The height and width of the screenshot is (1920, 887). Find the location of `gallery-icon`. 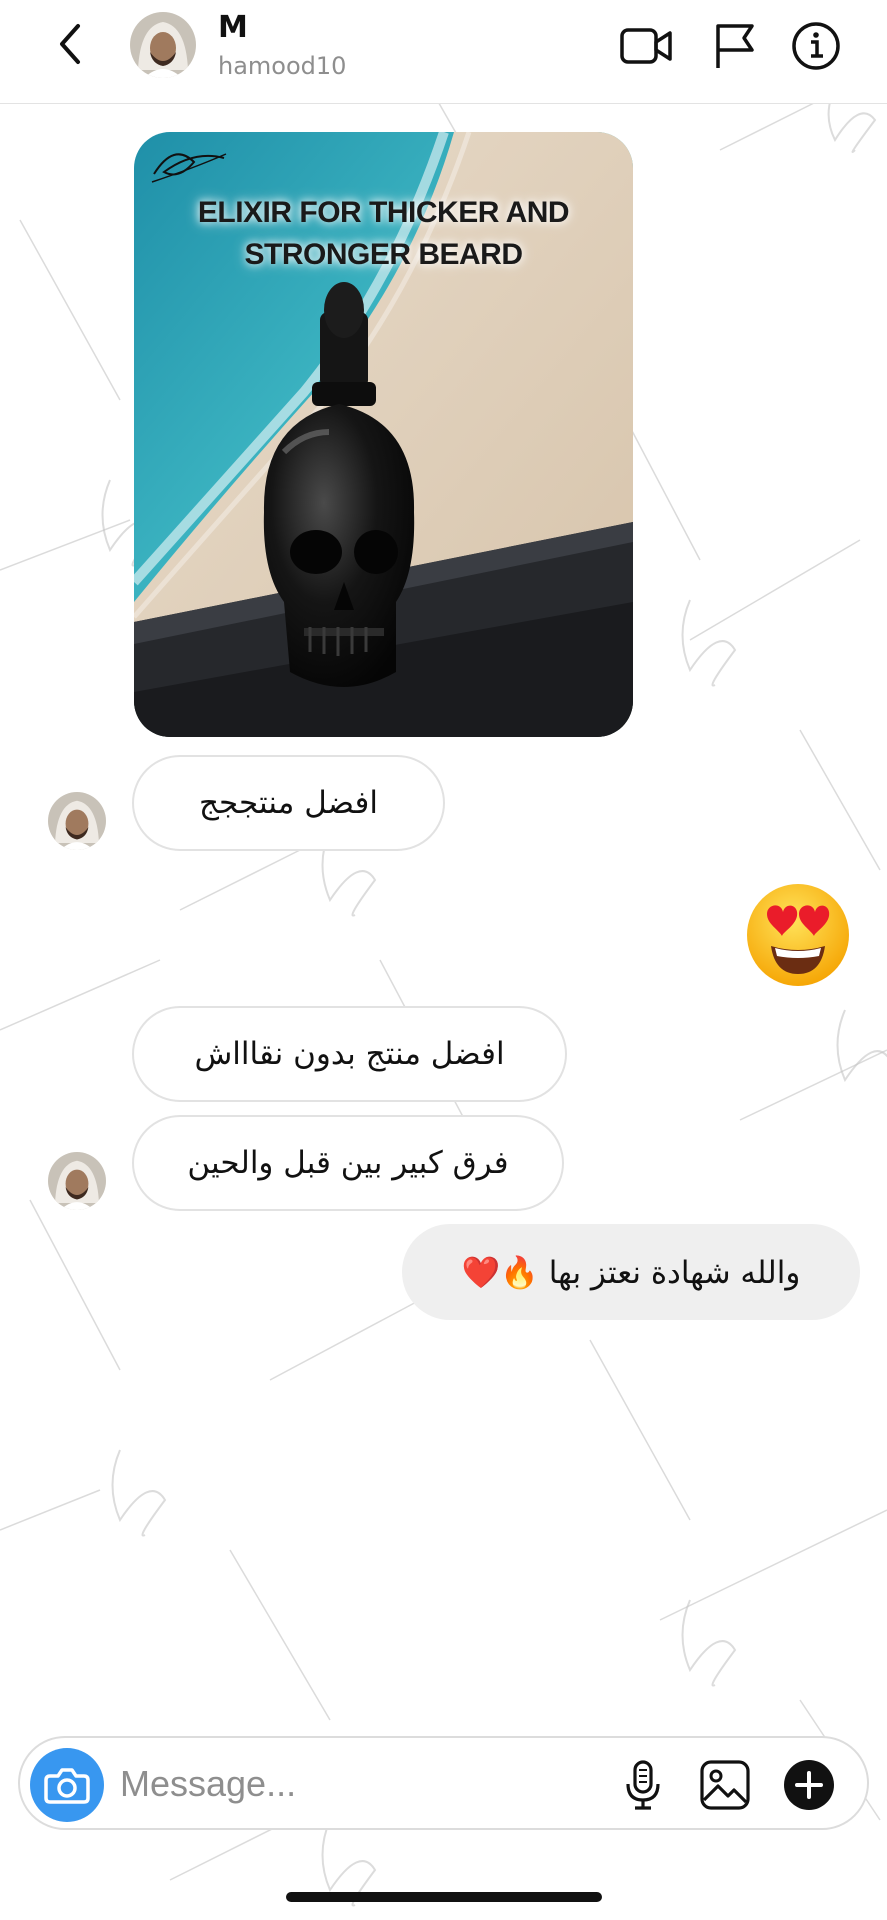

gallery-icon is located at coordinates (725, 1785).